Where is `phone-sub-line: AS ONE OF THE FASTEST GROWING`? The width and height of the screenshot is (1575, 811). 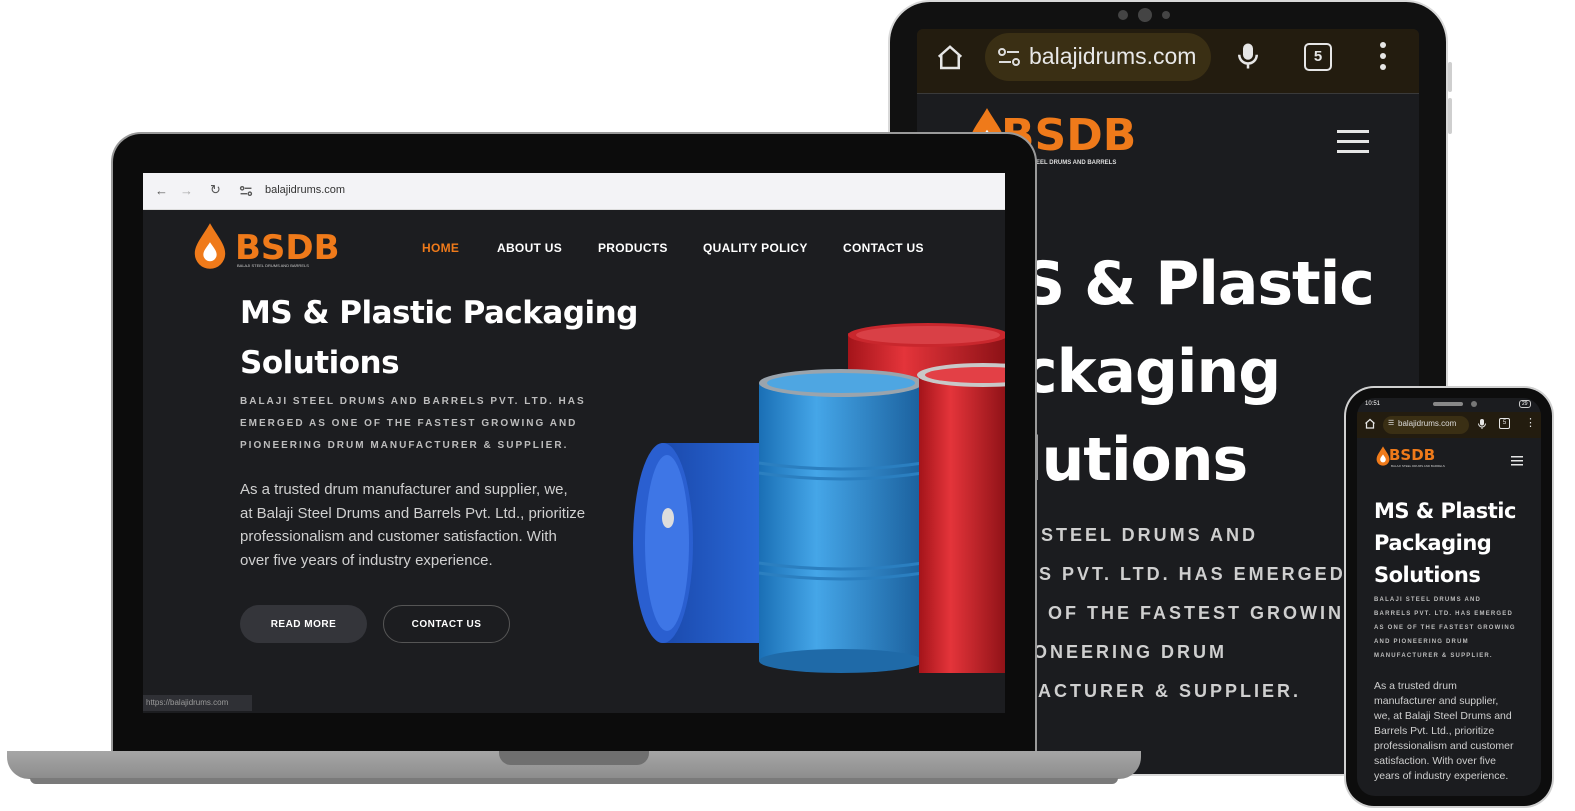 phone-sub-line: AS ONE OF THE FASTEST GROWING is located at coordinates (1445, 628).